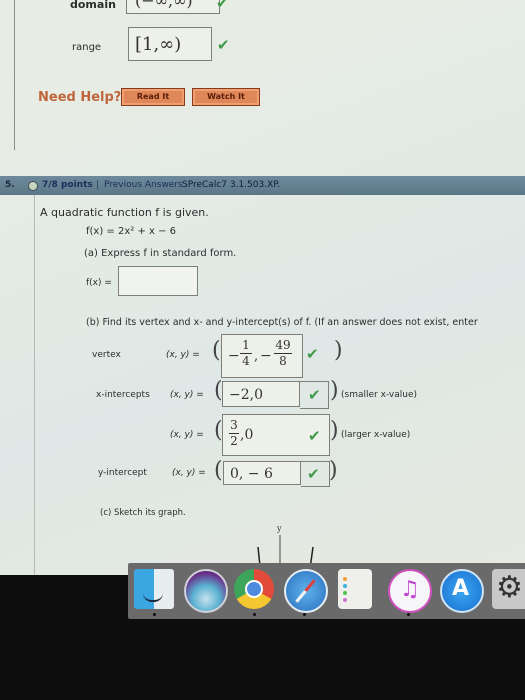 This screenshot has width=525, height=700. What do you see at coordinates (124, 212) in the screenshot?
I see `question-intro: A quadratic function f is given.` at bounding box center [124, 212].